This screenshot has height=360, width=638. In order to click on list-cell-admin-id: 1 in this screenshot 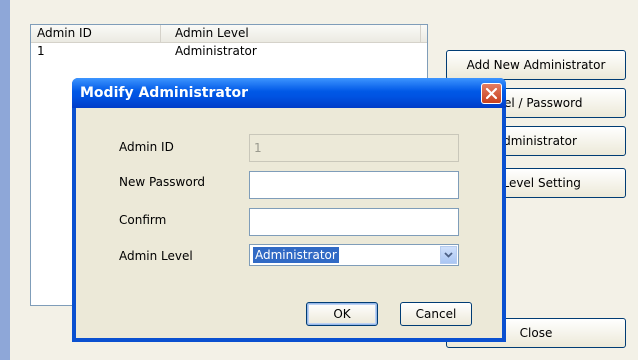, I will do `click(41, 51)`.